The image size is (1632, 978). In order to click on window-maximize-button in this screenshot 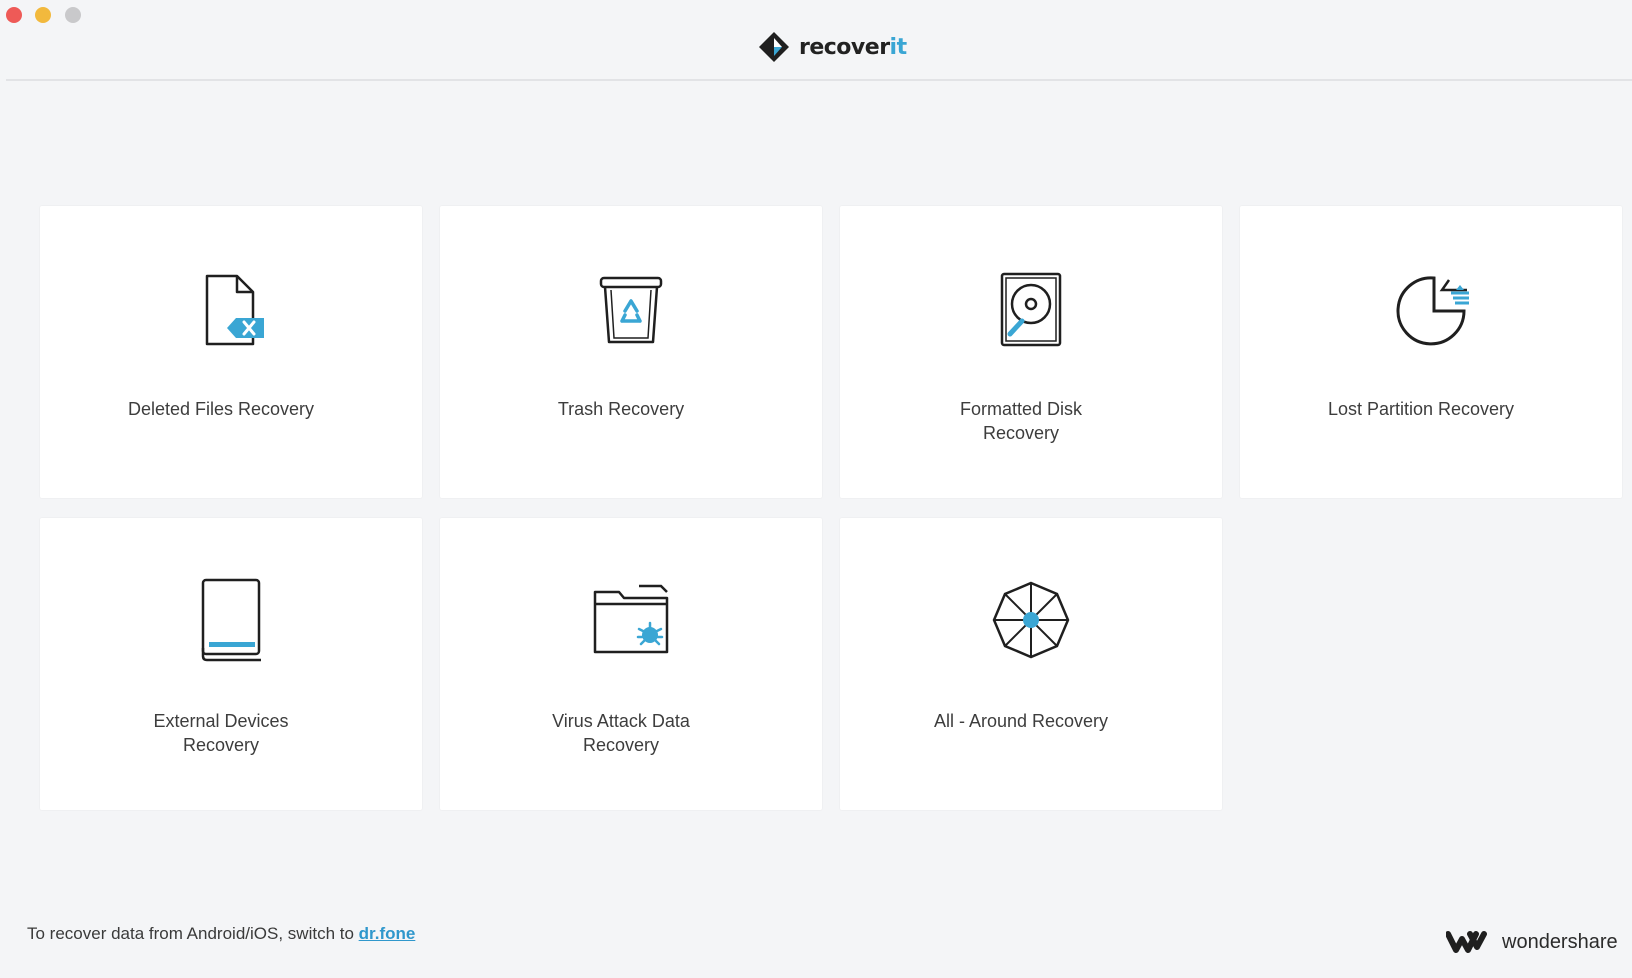, I will do `click(73, 15)`.